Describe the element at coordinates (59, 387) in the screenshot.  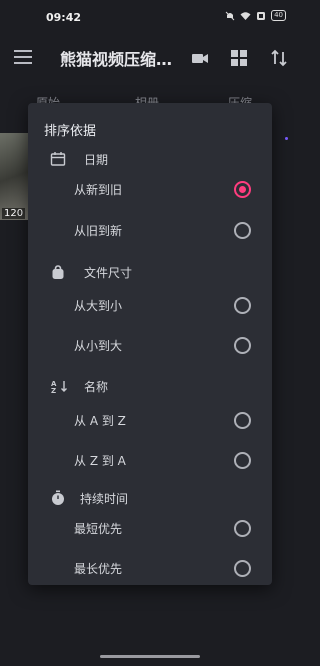
I see `sort-alpha-icon: AZ` at that location.